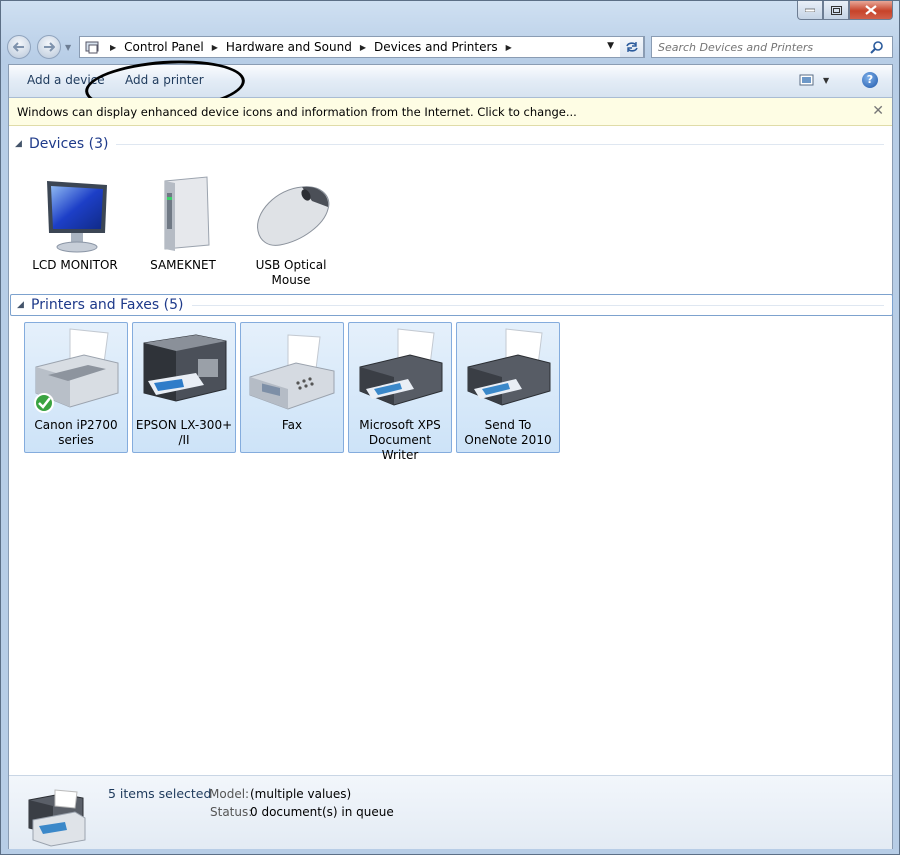 This screenshot has height=855, width=900. I want to click on maximize-icon, so click(836, 10).